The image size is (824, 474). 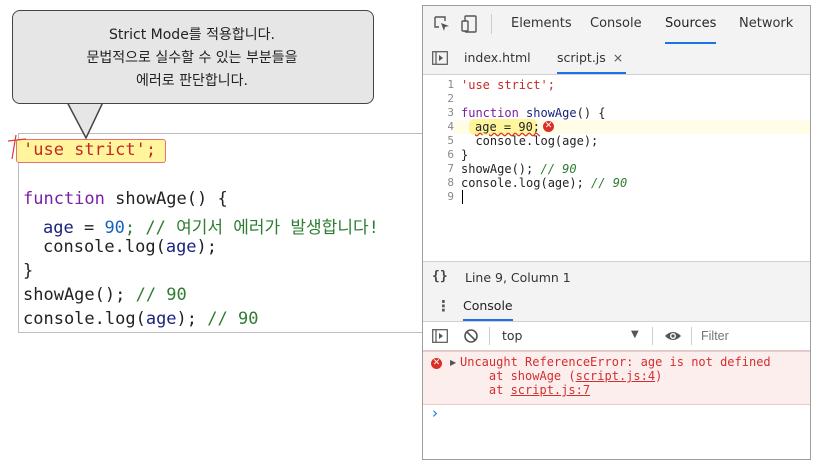 I want to click on console-toolbar: top ▼, so click(x=616, y=336).